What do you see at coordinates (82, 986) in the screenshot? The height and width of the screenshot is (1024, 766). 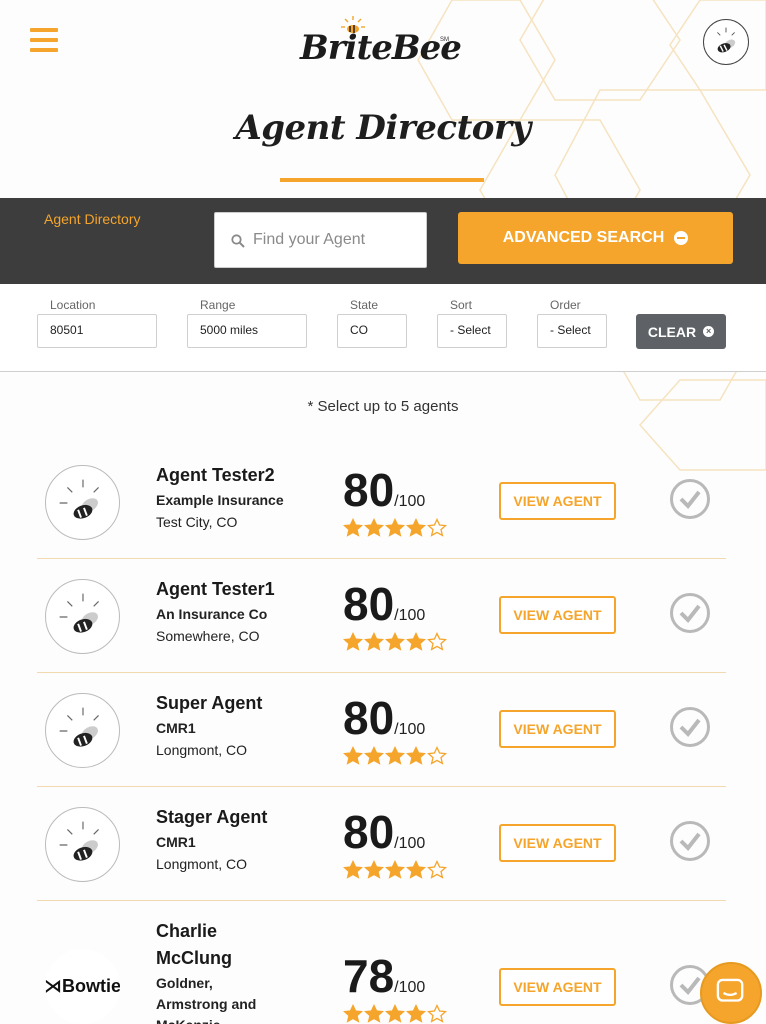 I see `agent-avatar: ⋊Bowtie` at bounding box center [82, 986].